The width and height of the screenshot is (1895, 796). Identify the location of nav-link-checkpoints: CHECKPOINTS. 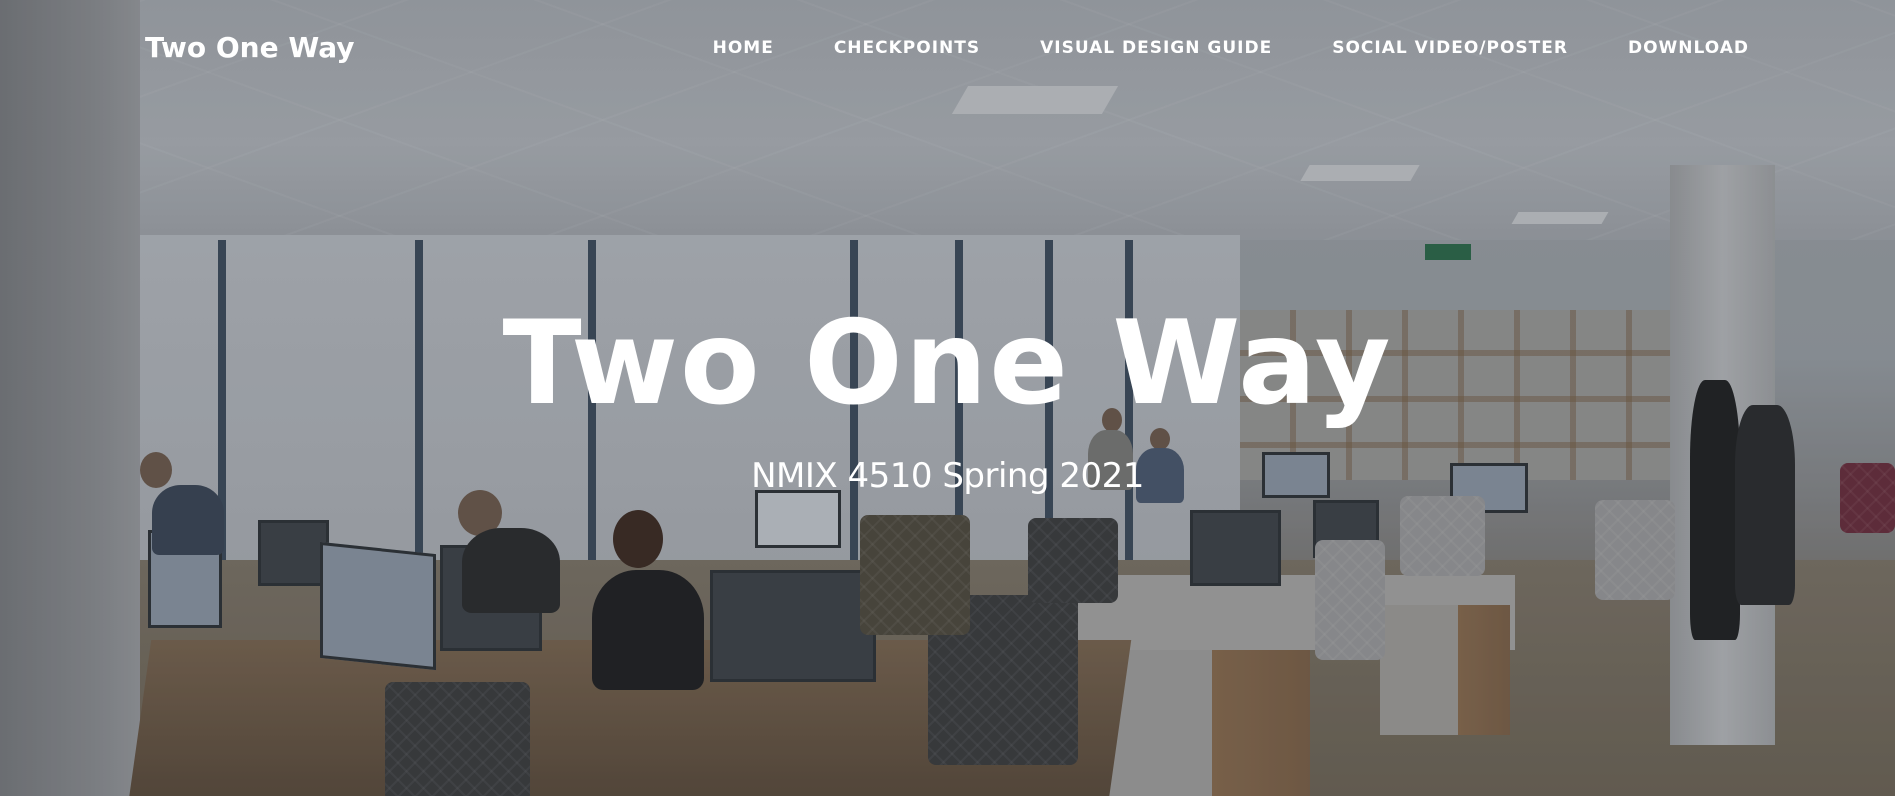
(907, 48).